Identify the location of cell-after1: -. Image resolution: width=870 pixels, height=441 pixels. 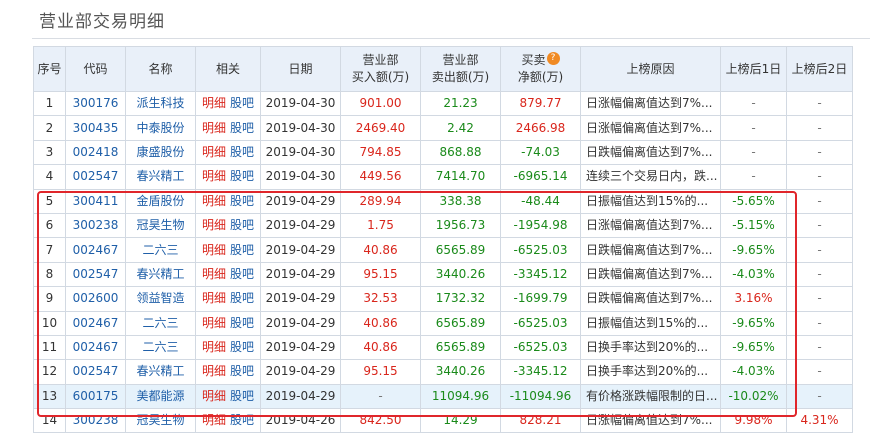
(753, 152).